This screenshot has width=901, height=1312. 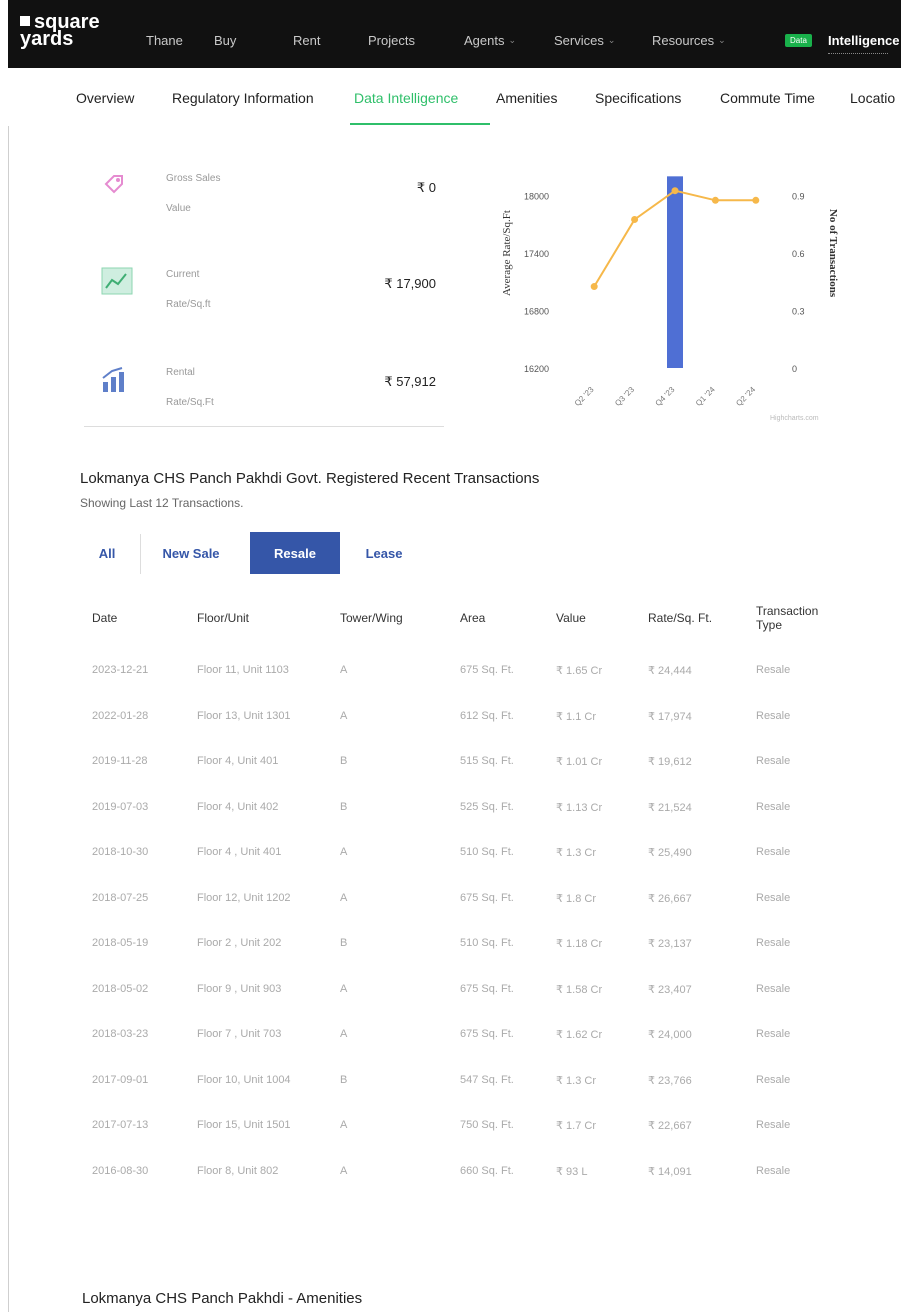 What do you see at coordinates (833, 253) in the screenshot?
I see `y-right-axis-title: No of Transactions` at bounding box center [833, 253].